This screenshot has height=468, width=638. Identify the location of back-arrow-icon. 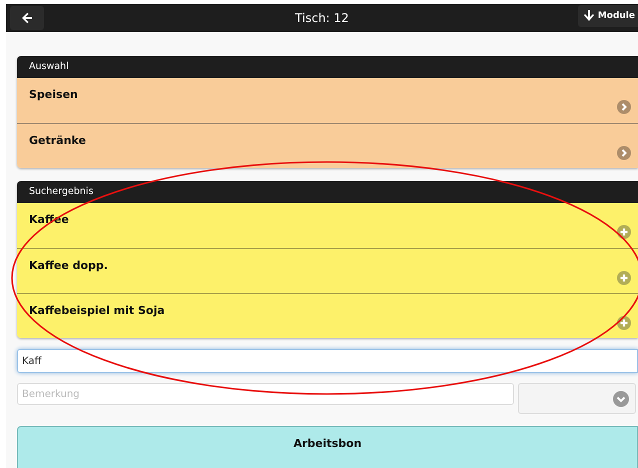
(27, 18).